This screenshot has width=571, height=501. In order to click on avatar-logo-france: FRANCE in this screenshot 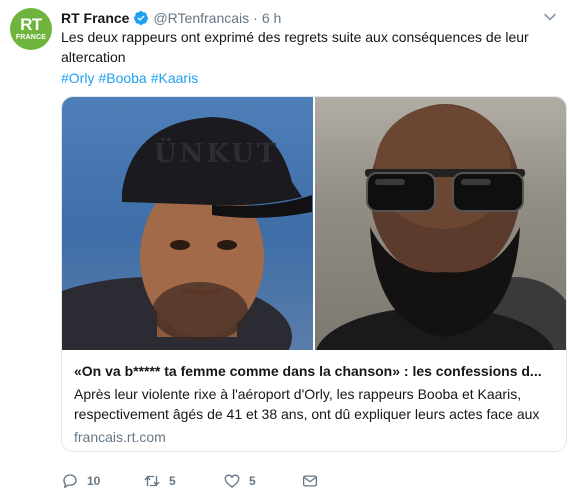, I will do `click(31, 37)`.